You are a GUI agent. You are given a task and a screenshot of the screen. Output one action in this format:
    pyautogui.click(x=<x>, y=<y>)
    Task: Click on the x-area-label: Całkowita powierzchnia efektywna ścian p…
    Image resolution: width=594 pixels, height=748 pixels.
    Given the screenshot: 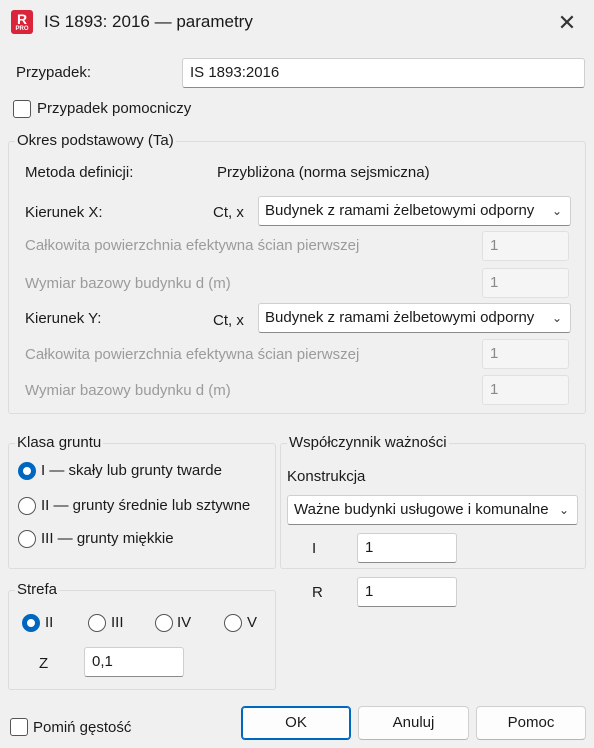 What is the action you would take?
    pyautogui.click(x=192, y=245)
    